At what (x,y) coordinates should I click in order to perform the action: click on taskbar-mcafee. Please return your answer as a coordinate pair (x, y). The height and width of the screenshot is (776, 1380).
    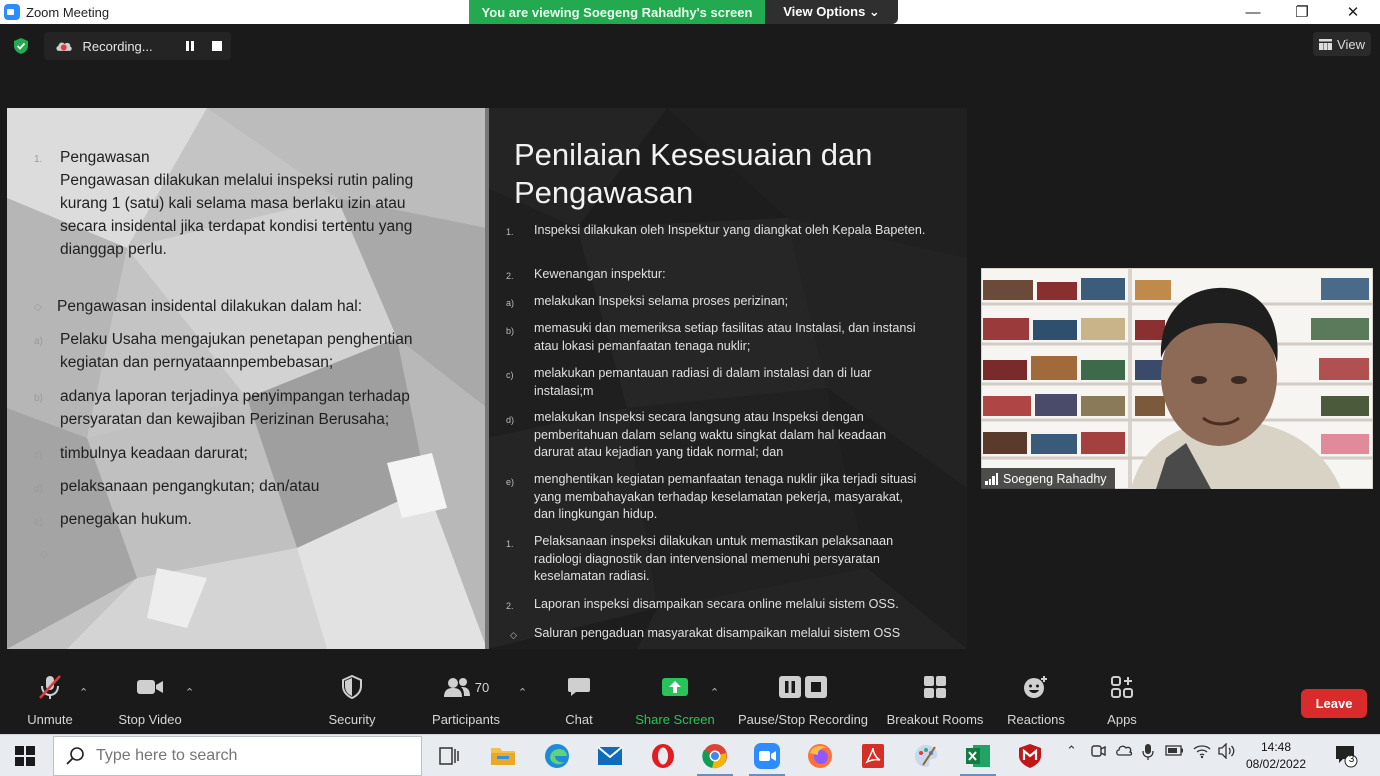
    Looking at the image, I should click on (1030, 756).